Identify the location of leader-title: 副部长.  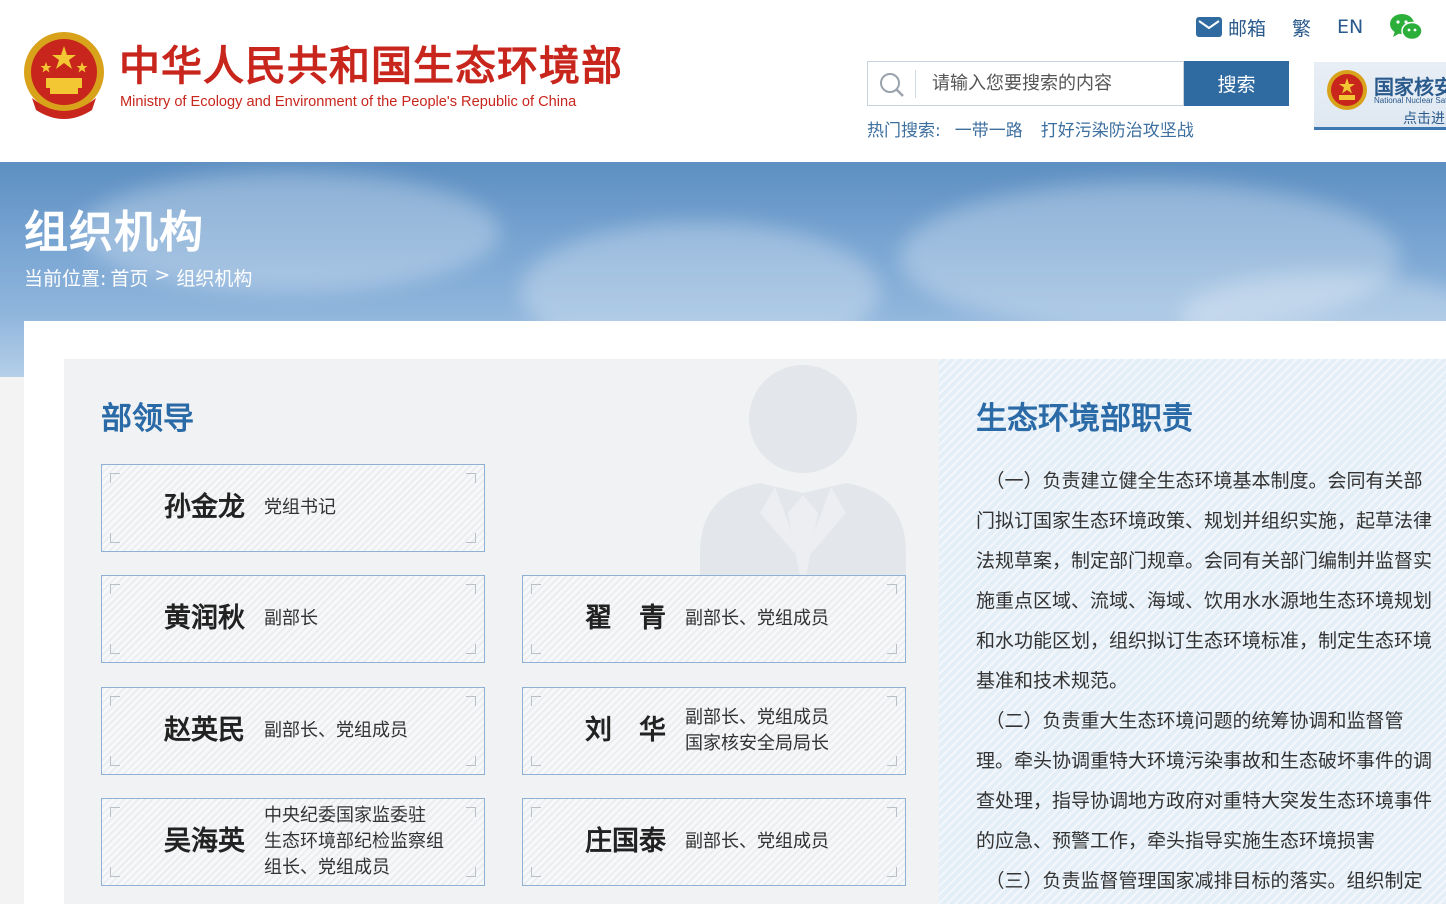
(291, 619).